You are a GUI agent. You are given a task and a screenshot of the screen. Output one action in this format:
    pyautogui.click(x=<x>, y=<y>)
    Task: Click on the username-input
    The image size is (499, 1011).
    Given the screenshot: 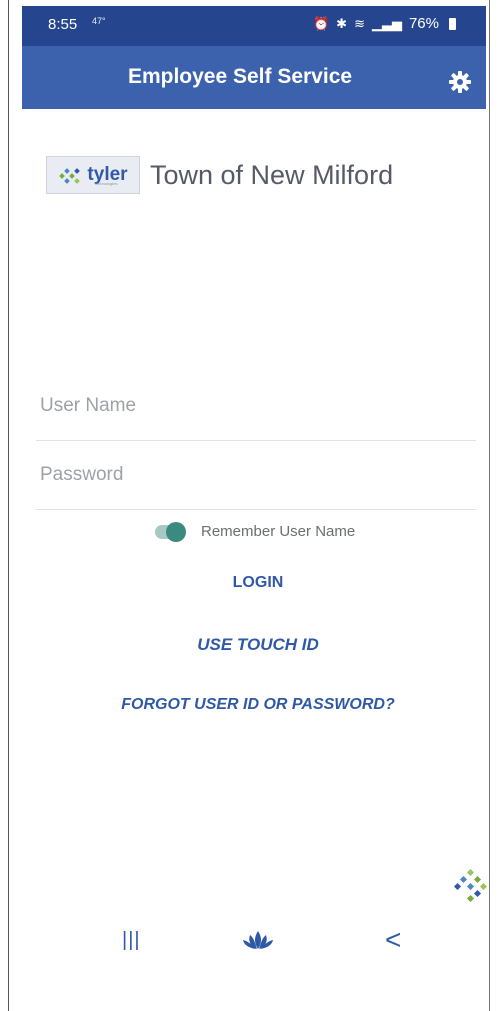 What is the action you would take?
    pyautogui.click(x=248, y=406)
    